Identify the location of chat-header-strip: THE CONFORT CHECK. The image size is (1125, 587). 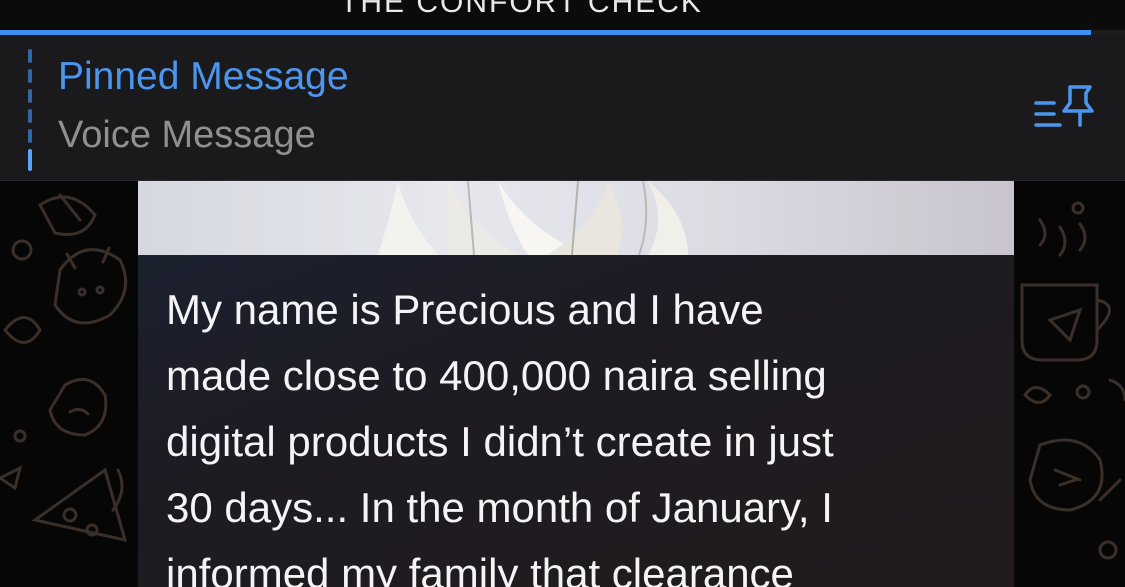
(562, 15).